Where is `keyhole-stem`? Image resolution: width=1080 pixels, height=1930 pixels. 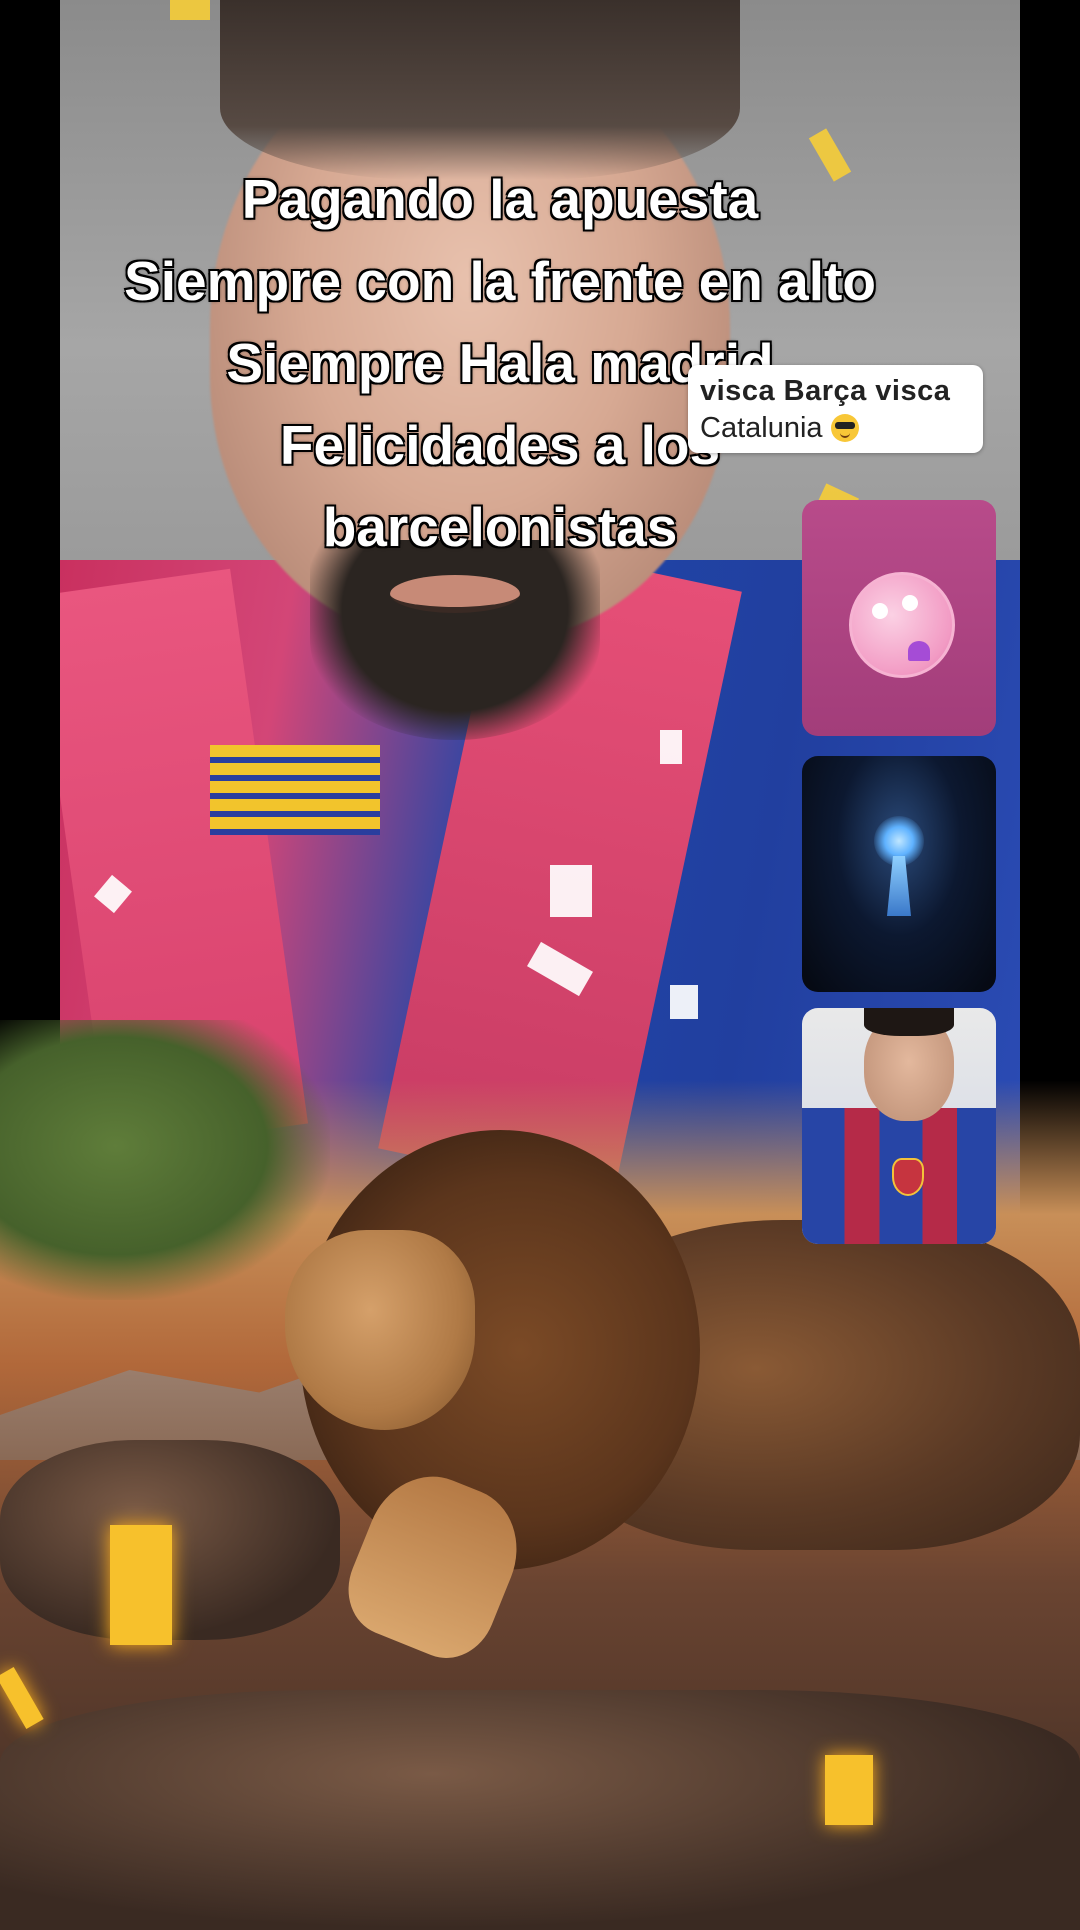
keyhole-stem is located at coordinates (899, 886).